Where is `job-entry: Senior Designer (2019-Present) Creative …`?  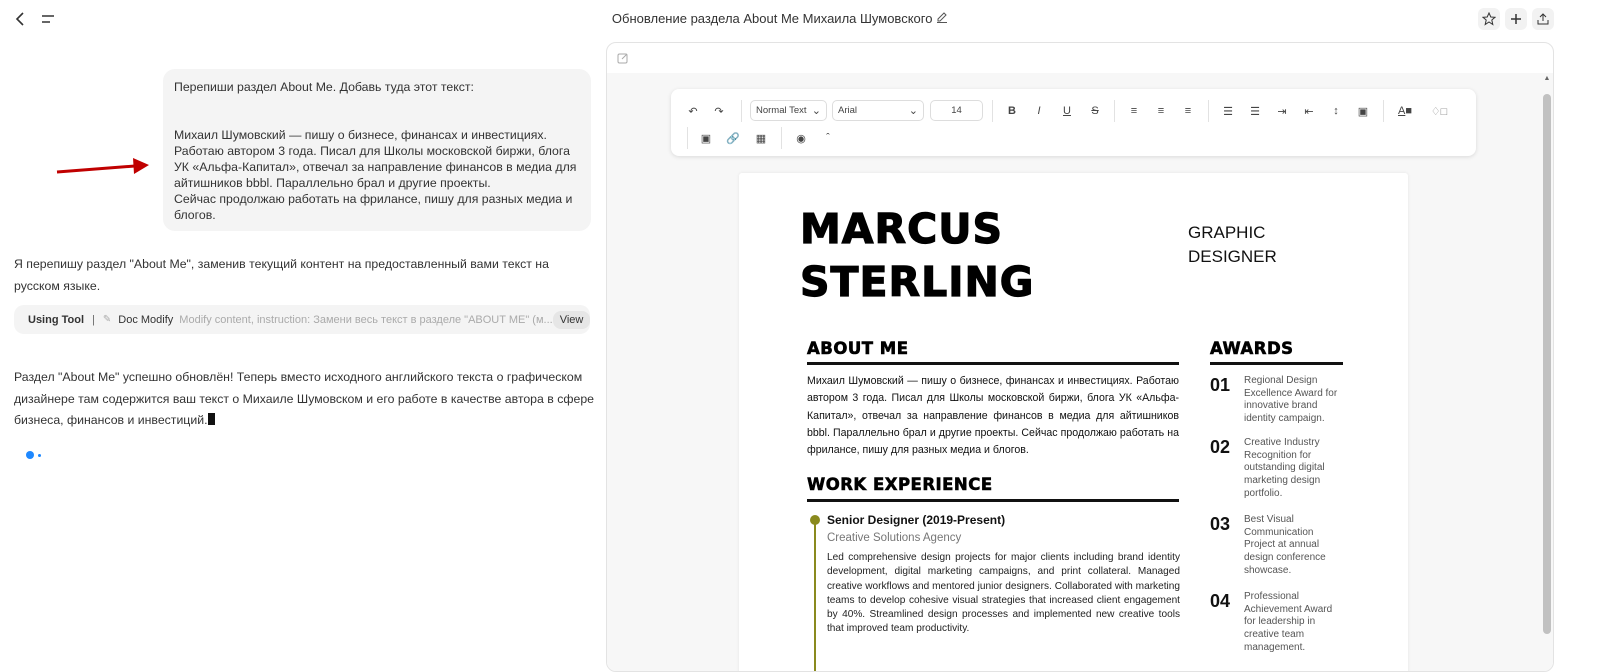
job-entry: Senior Designer (2019-Present) Creative … is located at coordinates (1003, 575).